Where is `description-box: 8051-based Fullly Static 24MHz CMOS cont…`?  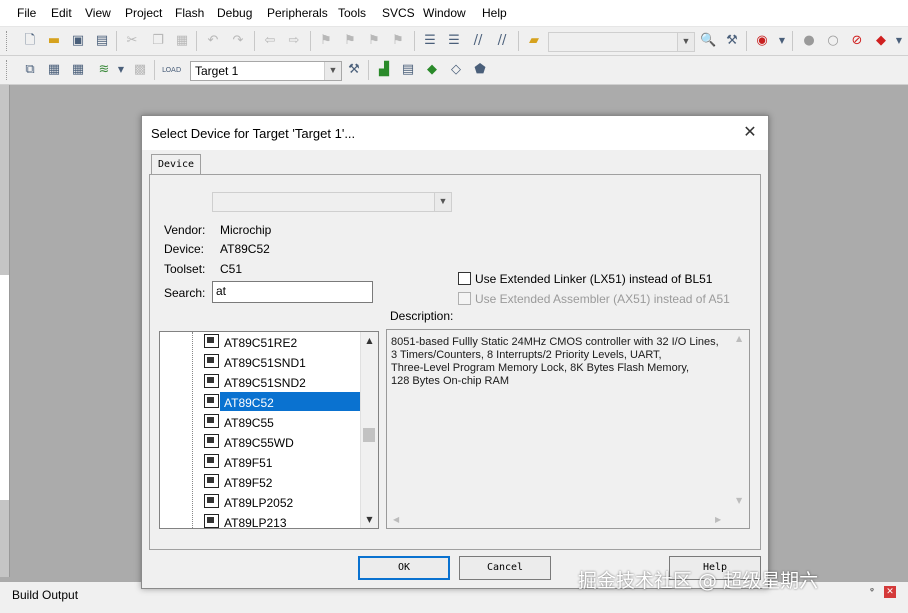 description-box: 8051-based Fullly Static 24MHz CMOS cont… is located at coordinates (568, 429).